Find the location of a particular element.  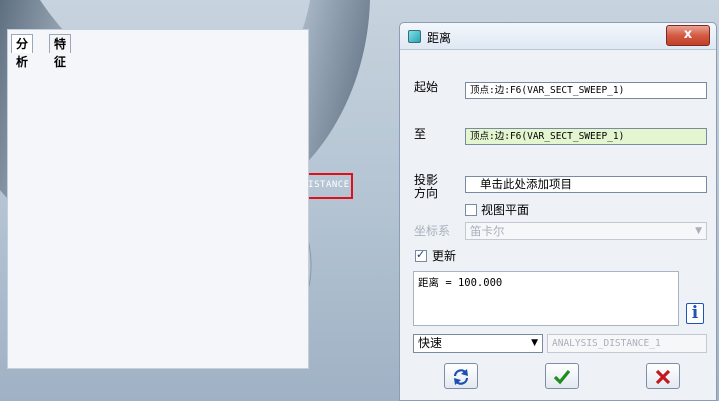

feature-name-field: ANALYSIS_DISTANCE_1 is located at coordinates (627, 343).